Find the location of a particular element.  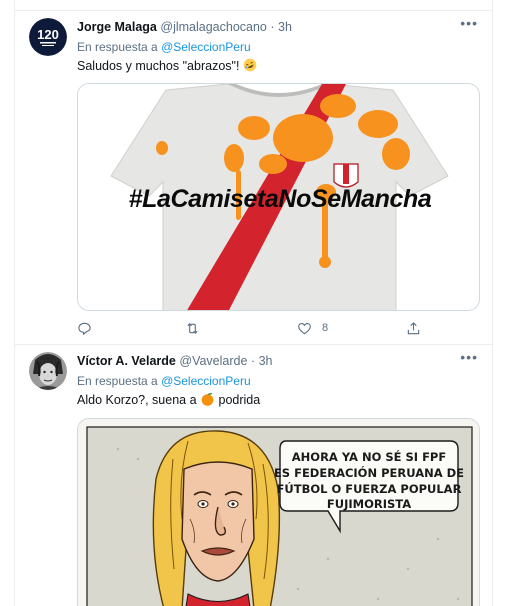

svg-text: 120 is located at coordinates (48, 34).